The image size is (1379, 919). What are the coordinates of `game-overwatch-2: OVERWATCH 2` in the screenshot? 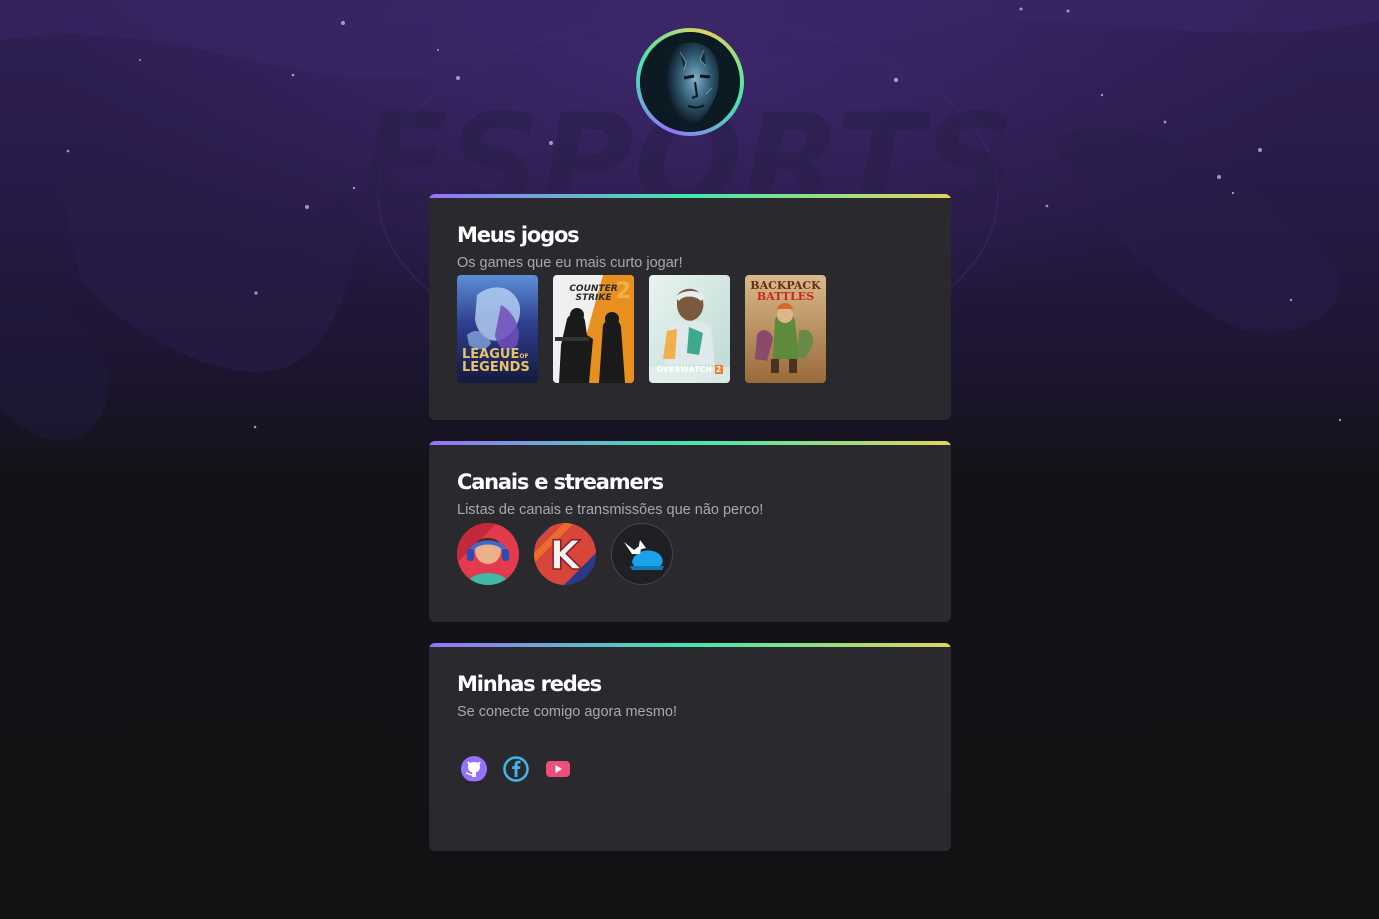 It's located at (689, 329).